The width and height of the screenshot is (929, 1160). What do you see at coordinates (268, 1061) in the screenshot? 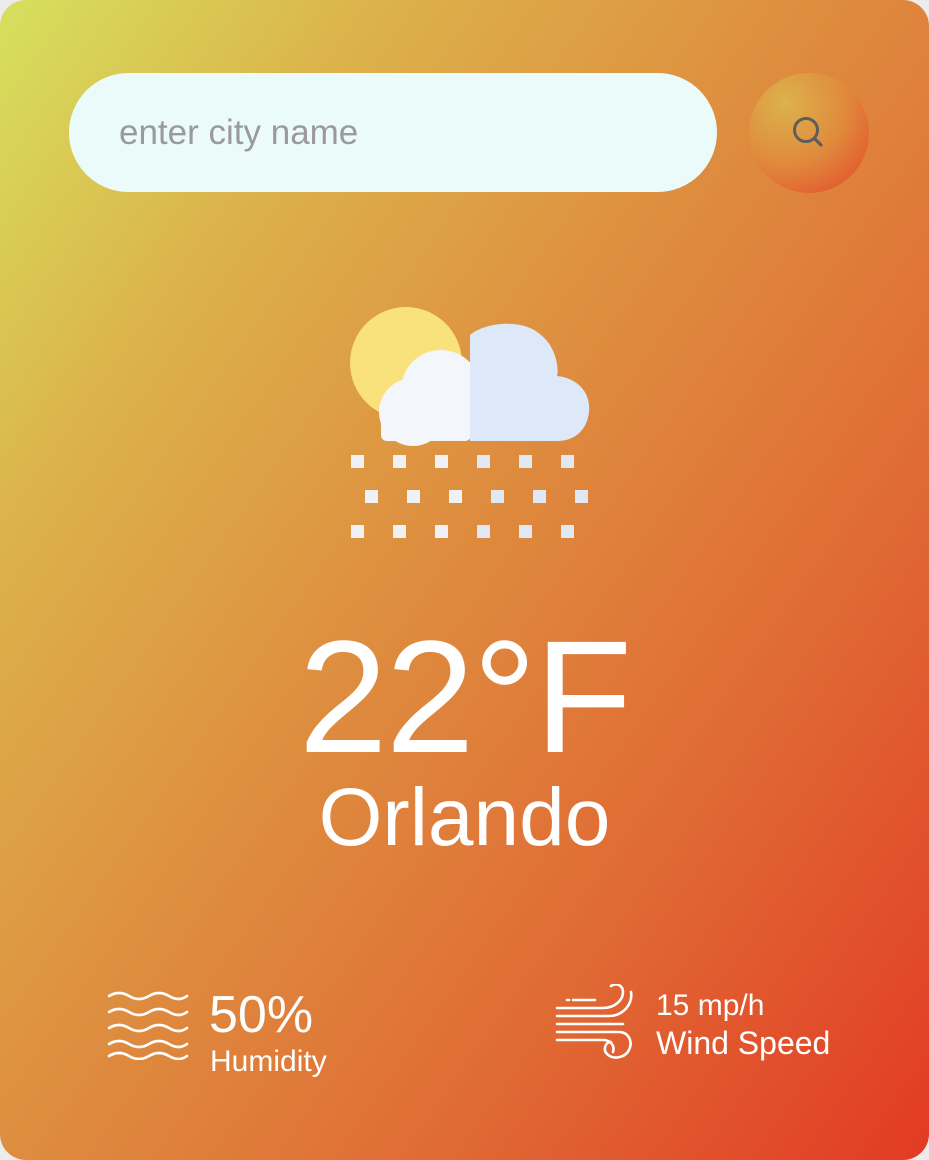
I see `humidity-label: Humidity` at bounding box center [268, 1061].